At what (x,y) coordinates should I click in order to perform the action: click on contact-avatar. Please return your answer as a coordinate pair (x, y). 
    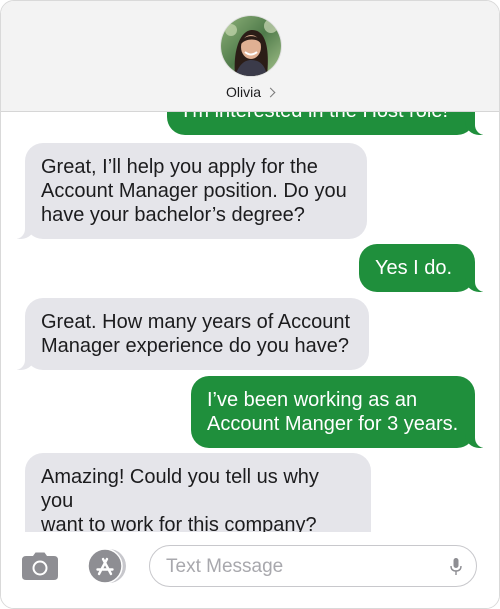
    Looking at the image, I should click on (251, 46).